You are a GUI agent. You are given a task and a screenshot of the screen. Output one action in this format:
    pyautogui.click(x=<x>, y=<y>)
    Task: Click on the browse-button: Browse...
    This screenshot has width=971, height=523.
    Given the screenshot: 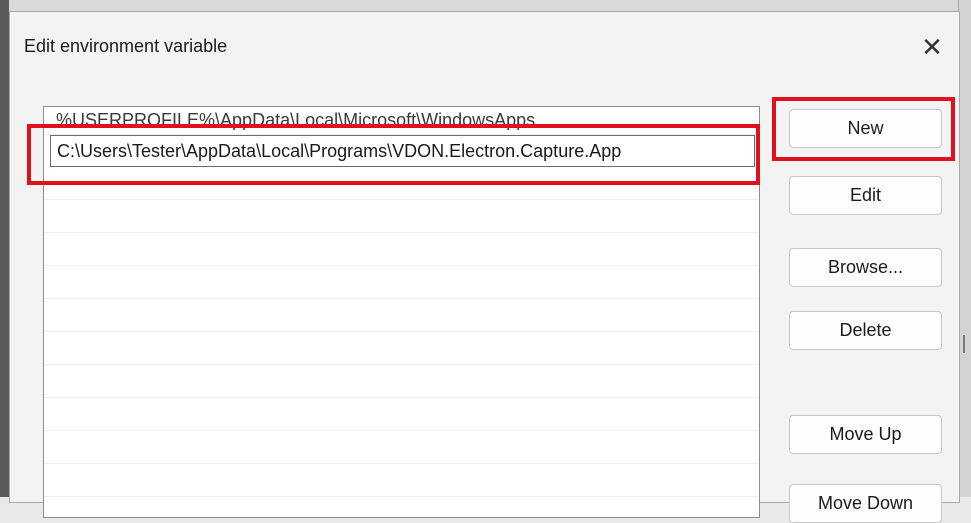 What is the action you would take?
    pyautogui.click(x=865, y=267)
    